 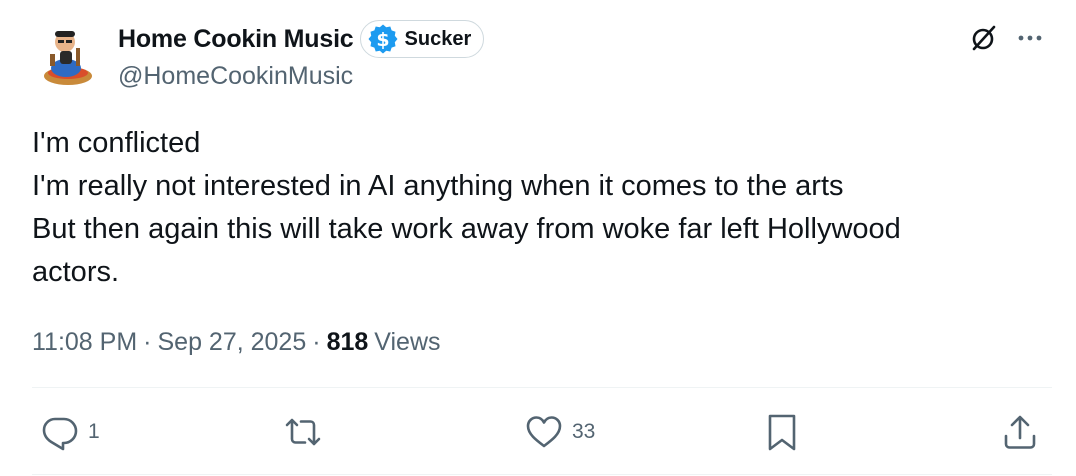 I want to click on views-count: 818, so click(x=347, y=341).